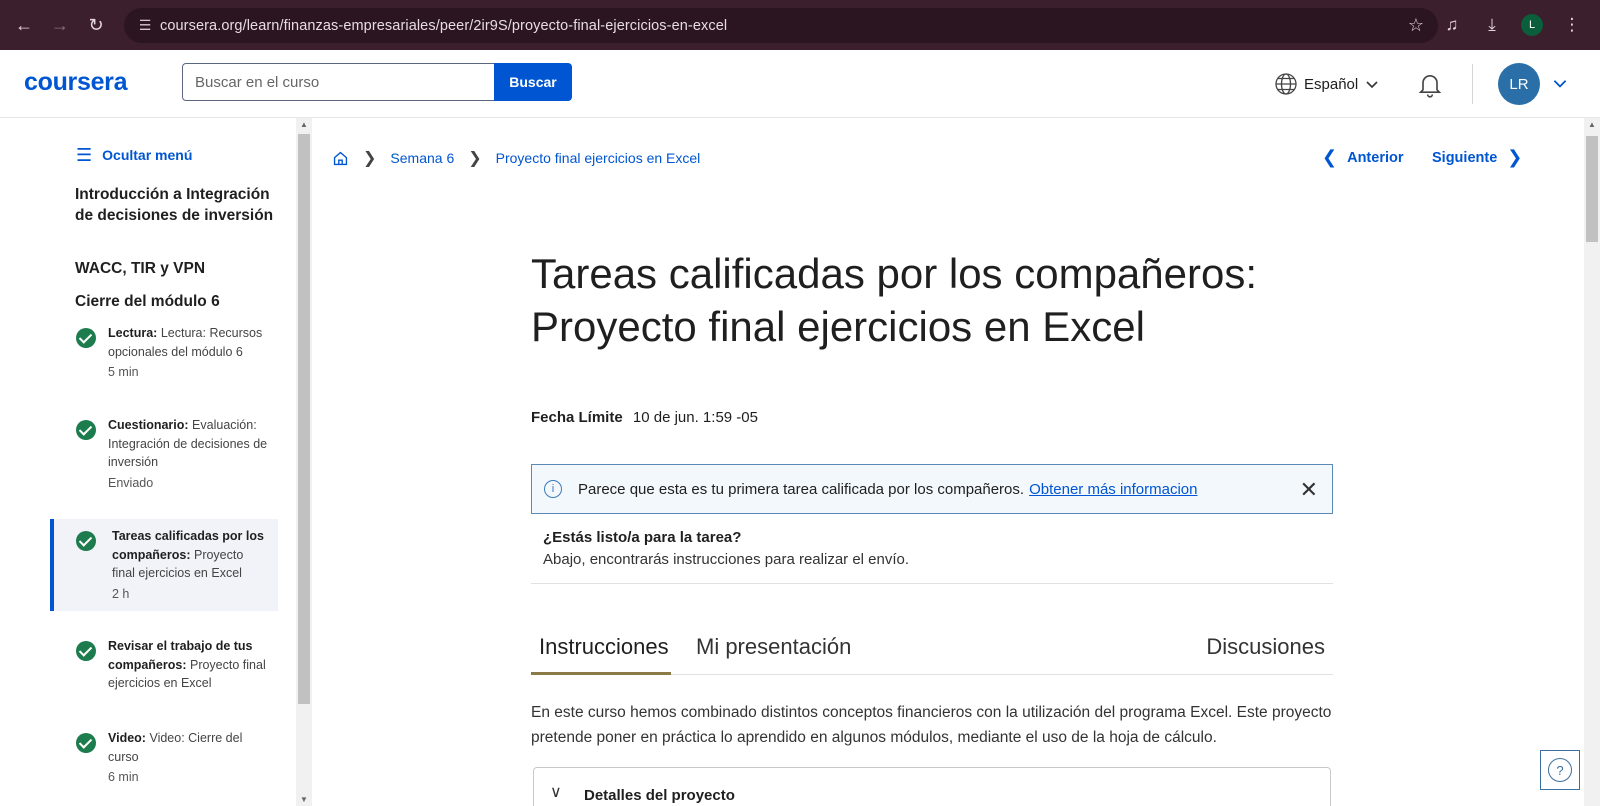 The width and height of the screenshot is (1600, 806). Describe the element at coordinates (553, 489) in the screenshot. I see `info-icon: i` at that location.